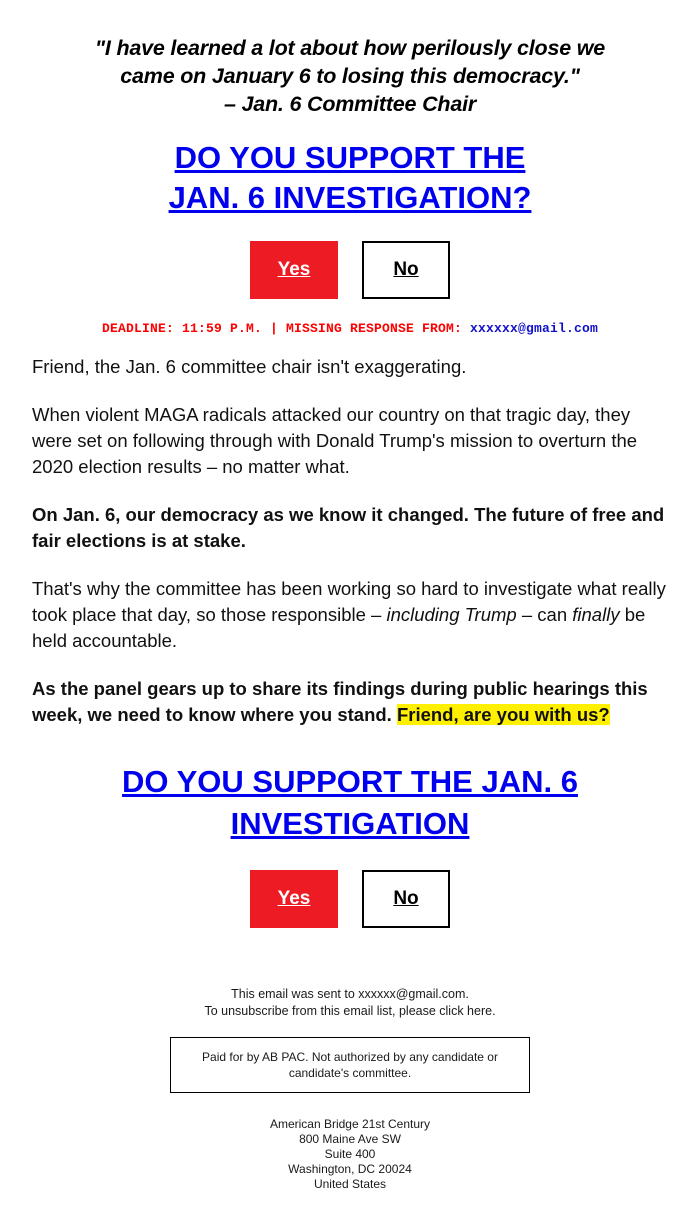  Describe the element at coordinates (350, 994) in the screenshot. I see `footer-sent-to-line: This email was sent to xxxxxx@gmail.com.` at that location.